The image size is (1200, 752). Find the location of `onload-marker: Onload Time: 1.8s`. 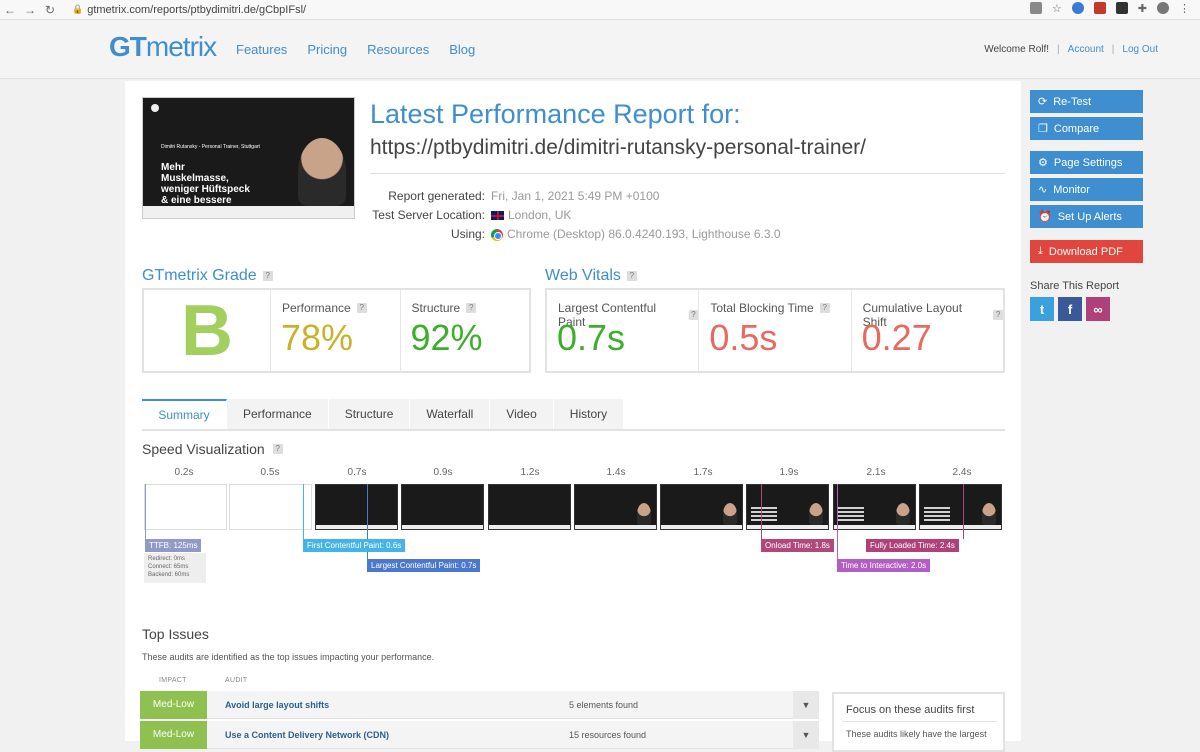

onload-marker: Onload Time: 1.8s is located at coordinates (797, 545).